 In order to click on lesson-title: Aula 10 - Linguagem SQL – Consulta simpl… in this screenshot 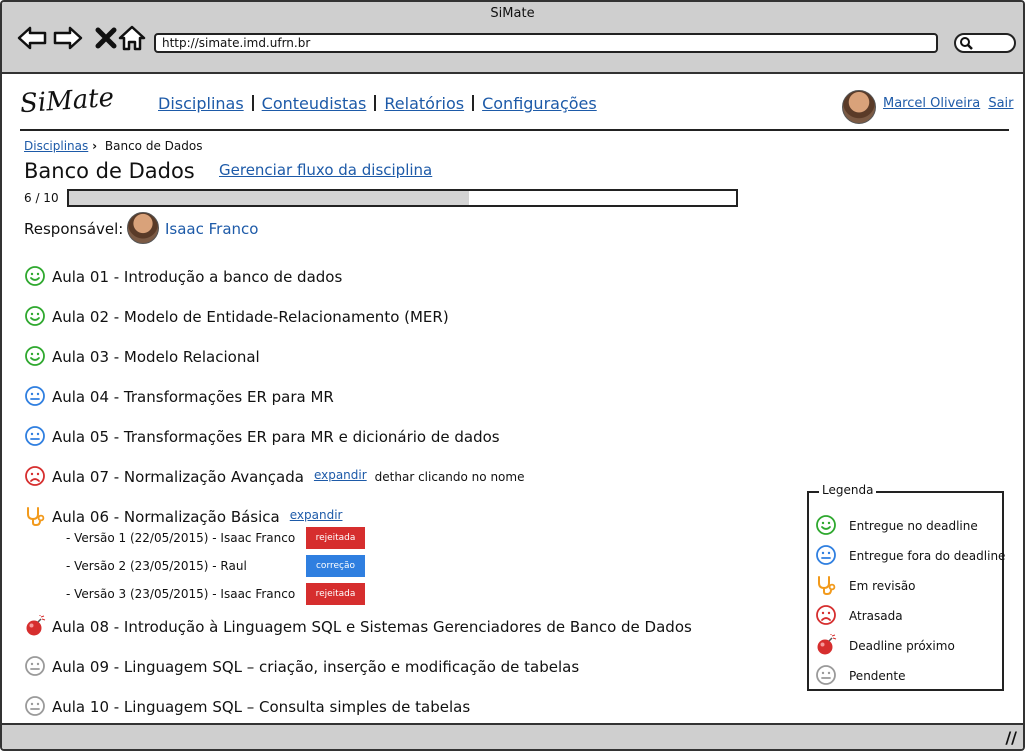, I will do `click(261, 707)`.